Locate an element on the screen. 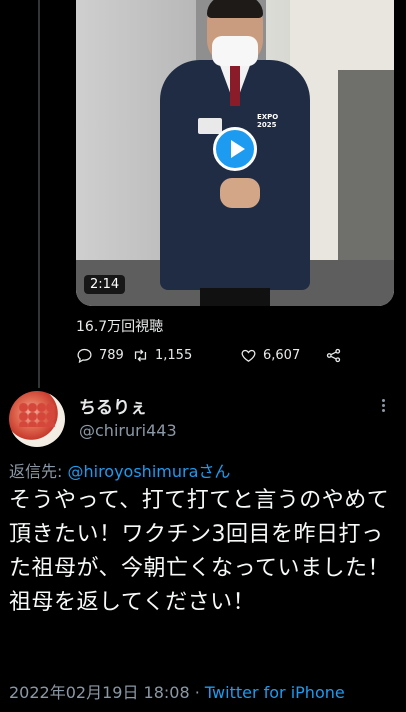 This screenshot has height=712, width=406. replying-to: 返信先: @hiroyoshimuraさん is located at coordinates (119, 470).